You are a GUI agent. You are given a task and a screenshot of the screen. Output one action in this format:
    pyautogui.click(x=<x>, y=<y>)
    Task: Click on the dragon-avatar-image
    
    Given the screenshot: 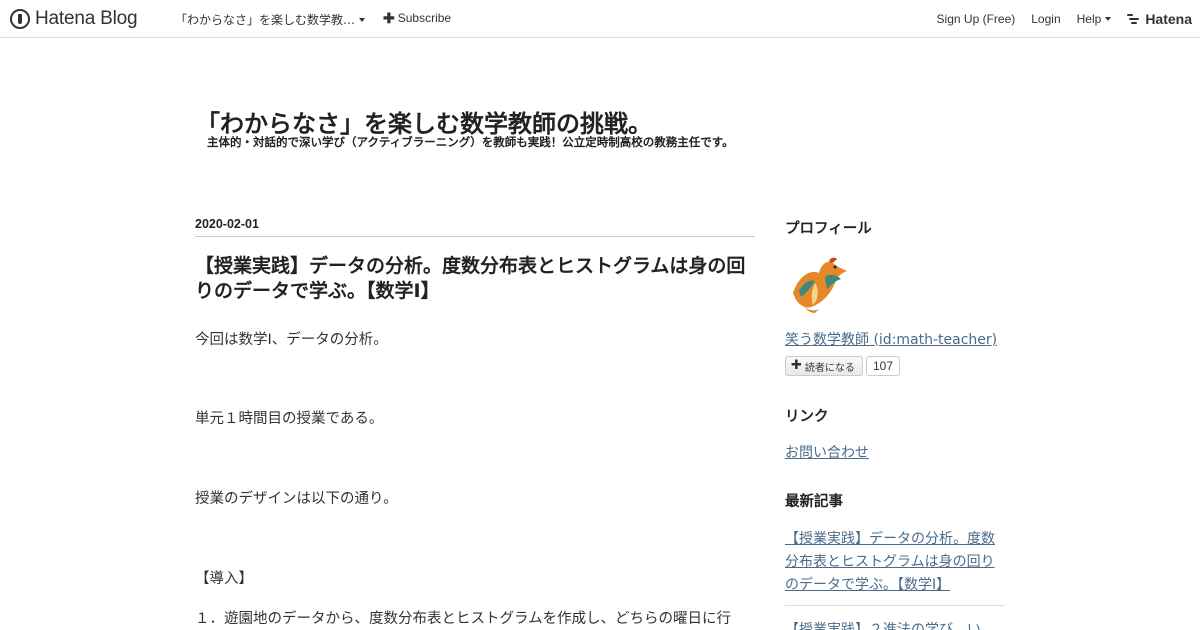 What is the action you would take?
    pyautogui.click(x=819, y=284)
    